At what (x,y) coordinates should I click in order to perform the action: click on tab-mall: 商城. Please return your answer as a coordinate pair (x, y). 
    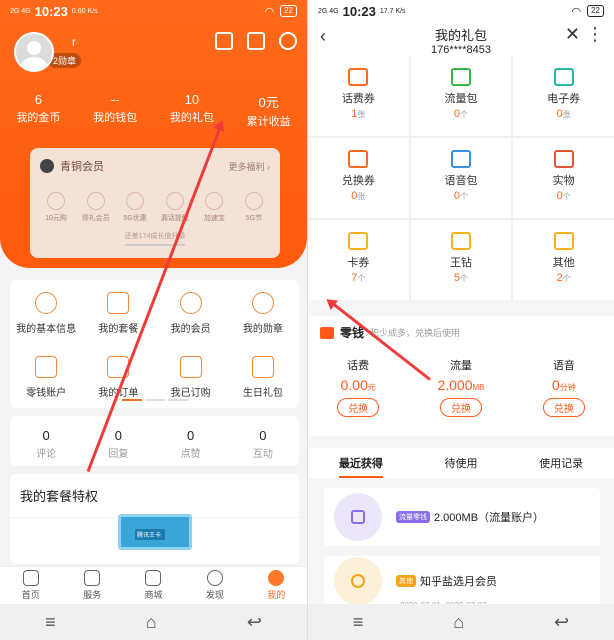
    Looking at the image, I should click on (153, 585).